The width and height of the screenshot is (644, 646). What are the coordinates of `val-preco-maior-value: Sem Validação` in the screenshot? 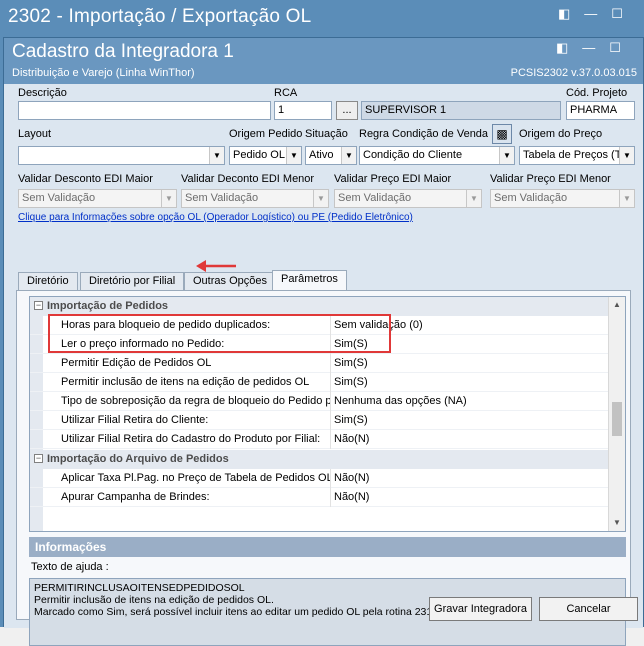 It's located at (375, 198).